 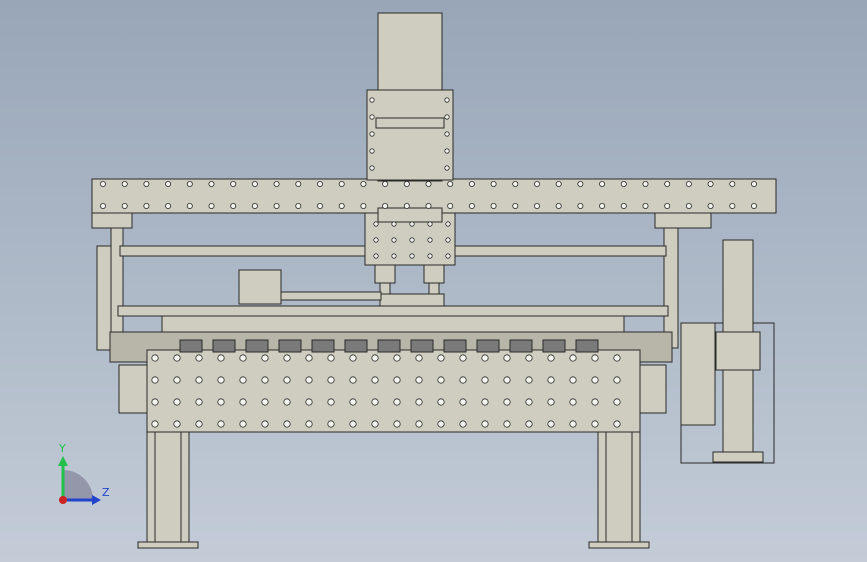 What do you see at coordinates (412, 300) in the screenshot?
I see `spindle-mount` at bounding box center [412, 300].